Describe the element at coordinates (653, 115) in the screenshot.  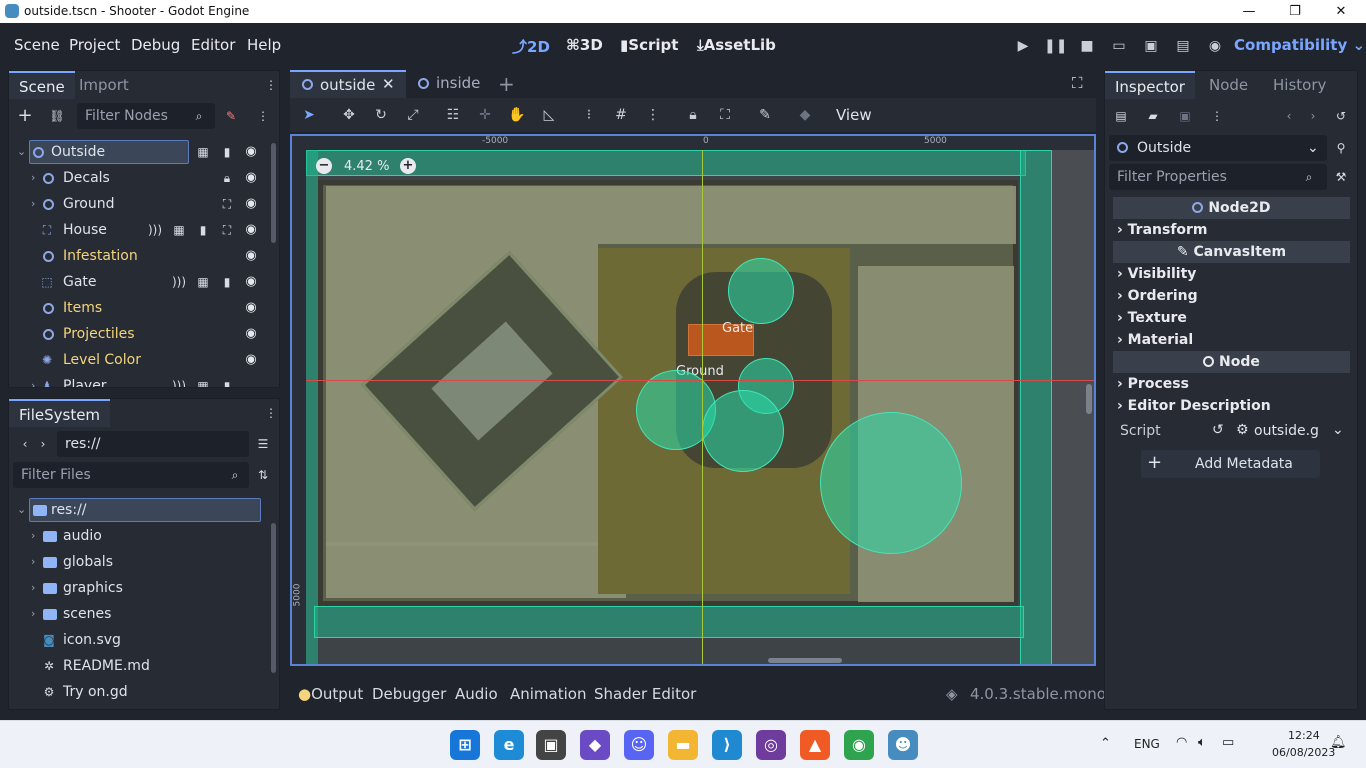
I see `snap-options-icon: ⋮` at that location.